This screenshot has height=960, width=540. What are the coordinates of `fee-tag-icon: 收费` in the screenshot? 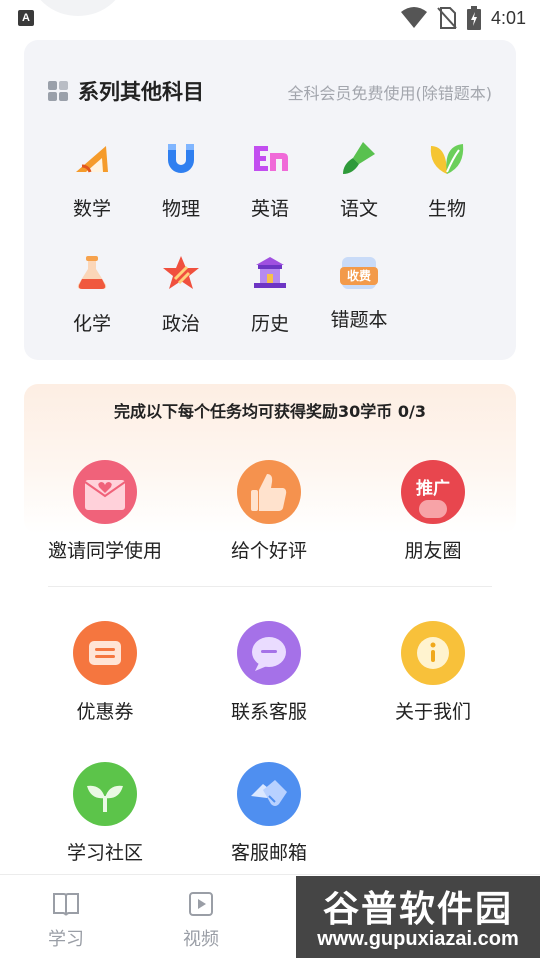 It's located at (359, 273).